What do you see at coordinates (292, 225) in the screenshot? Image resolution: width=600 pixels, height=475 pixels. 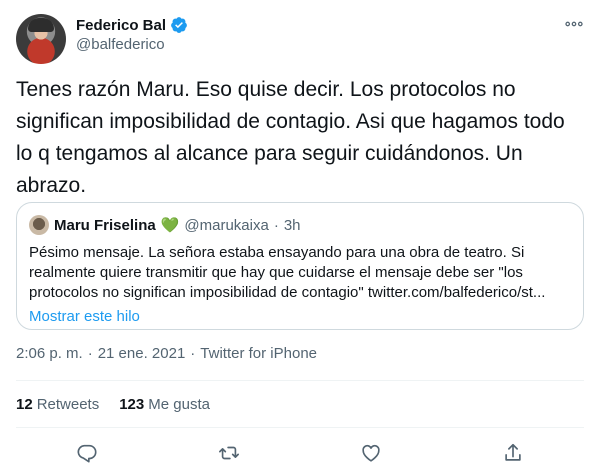 I see `quoted-tweet-time: 3h` at bounding box center [292, 225].